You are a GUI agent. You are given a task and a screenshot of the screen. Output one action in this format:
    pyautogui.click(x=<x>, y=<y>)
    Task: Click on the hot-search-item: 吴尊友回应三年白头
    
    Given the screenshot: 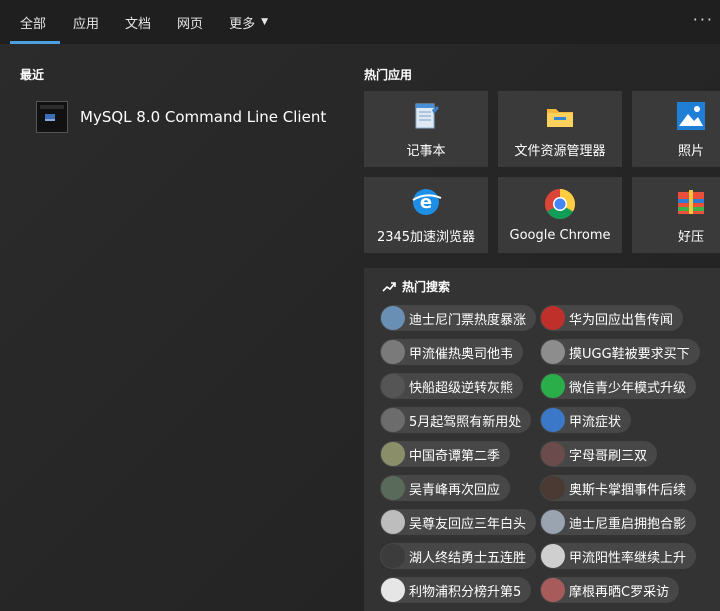 What is the action you would take?
    pyautogui.click(x=458, y=522)
    